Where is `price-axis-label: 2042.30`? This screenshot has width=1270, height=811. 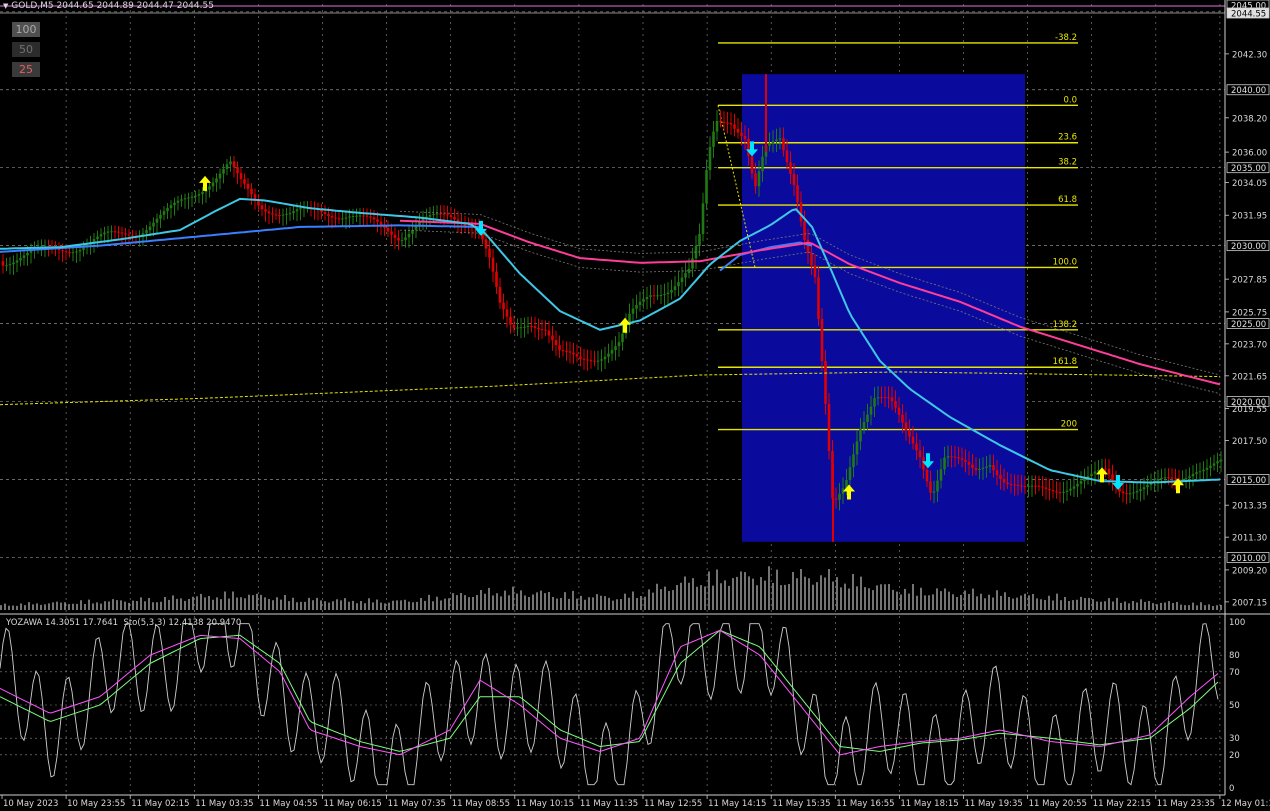 price-axis-label: 2042.30 is located at coordinates (1249, 55).